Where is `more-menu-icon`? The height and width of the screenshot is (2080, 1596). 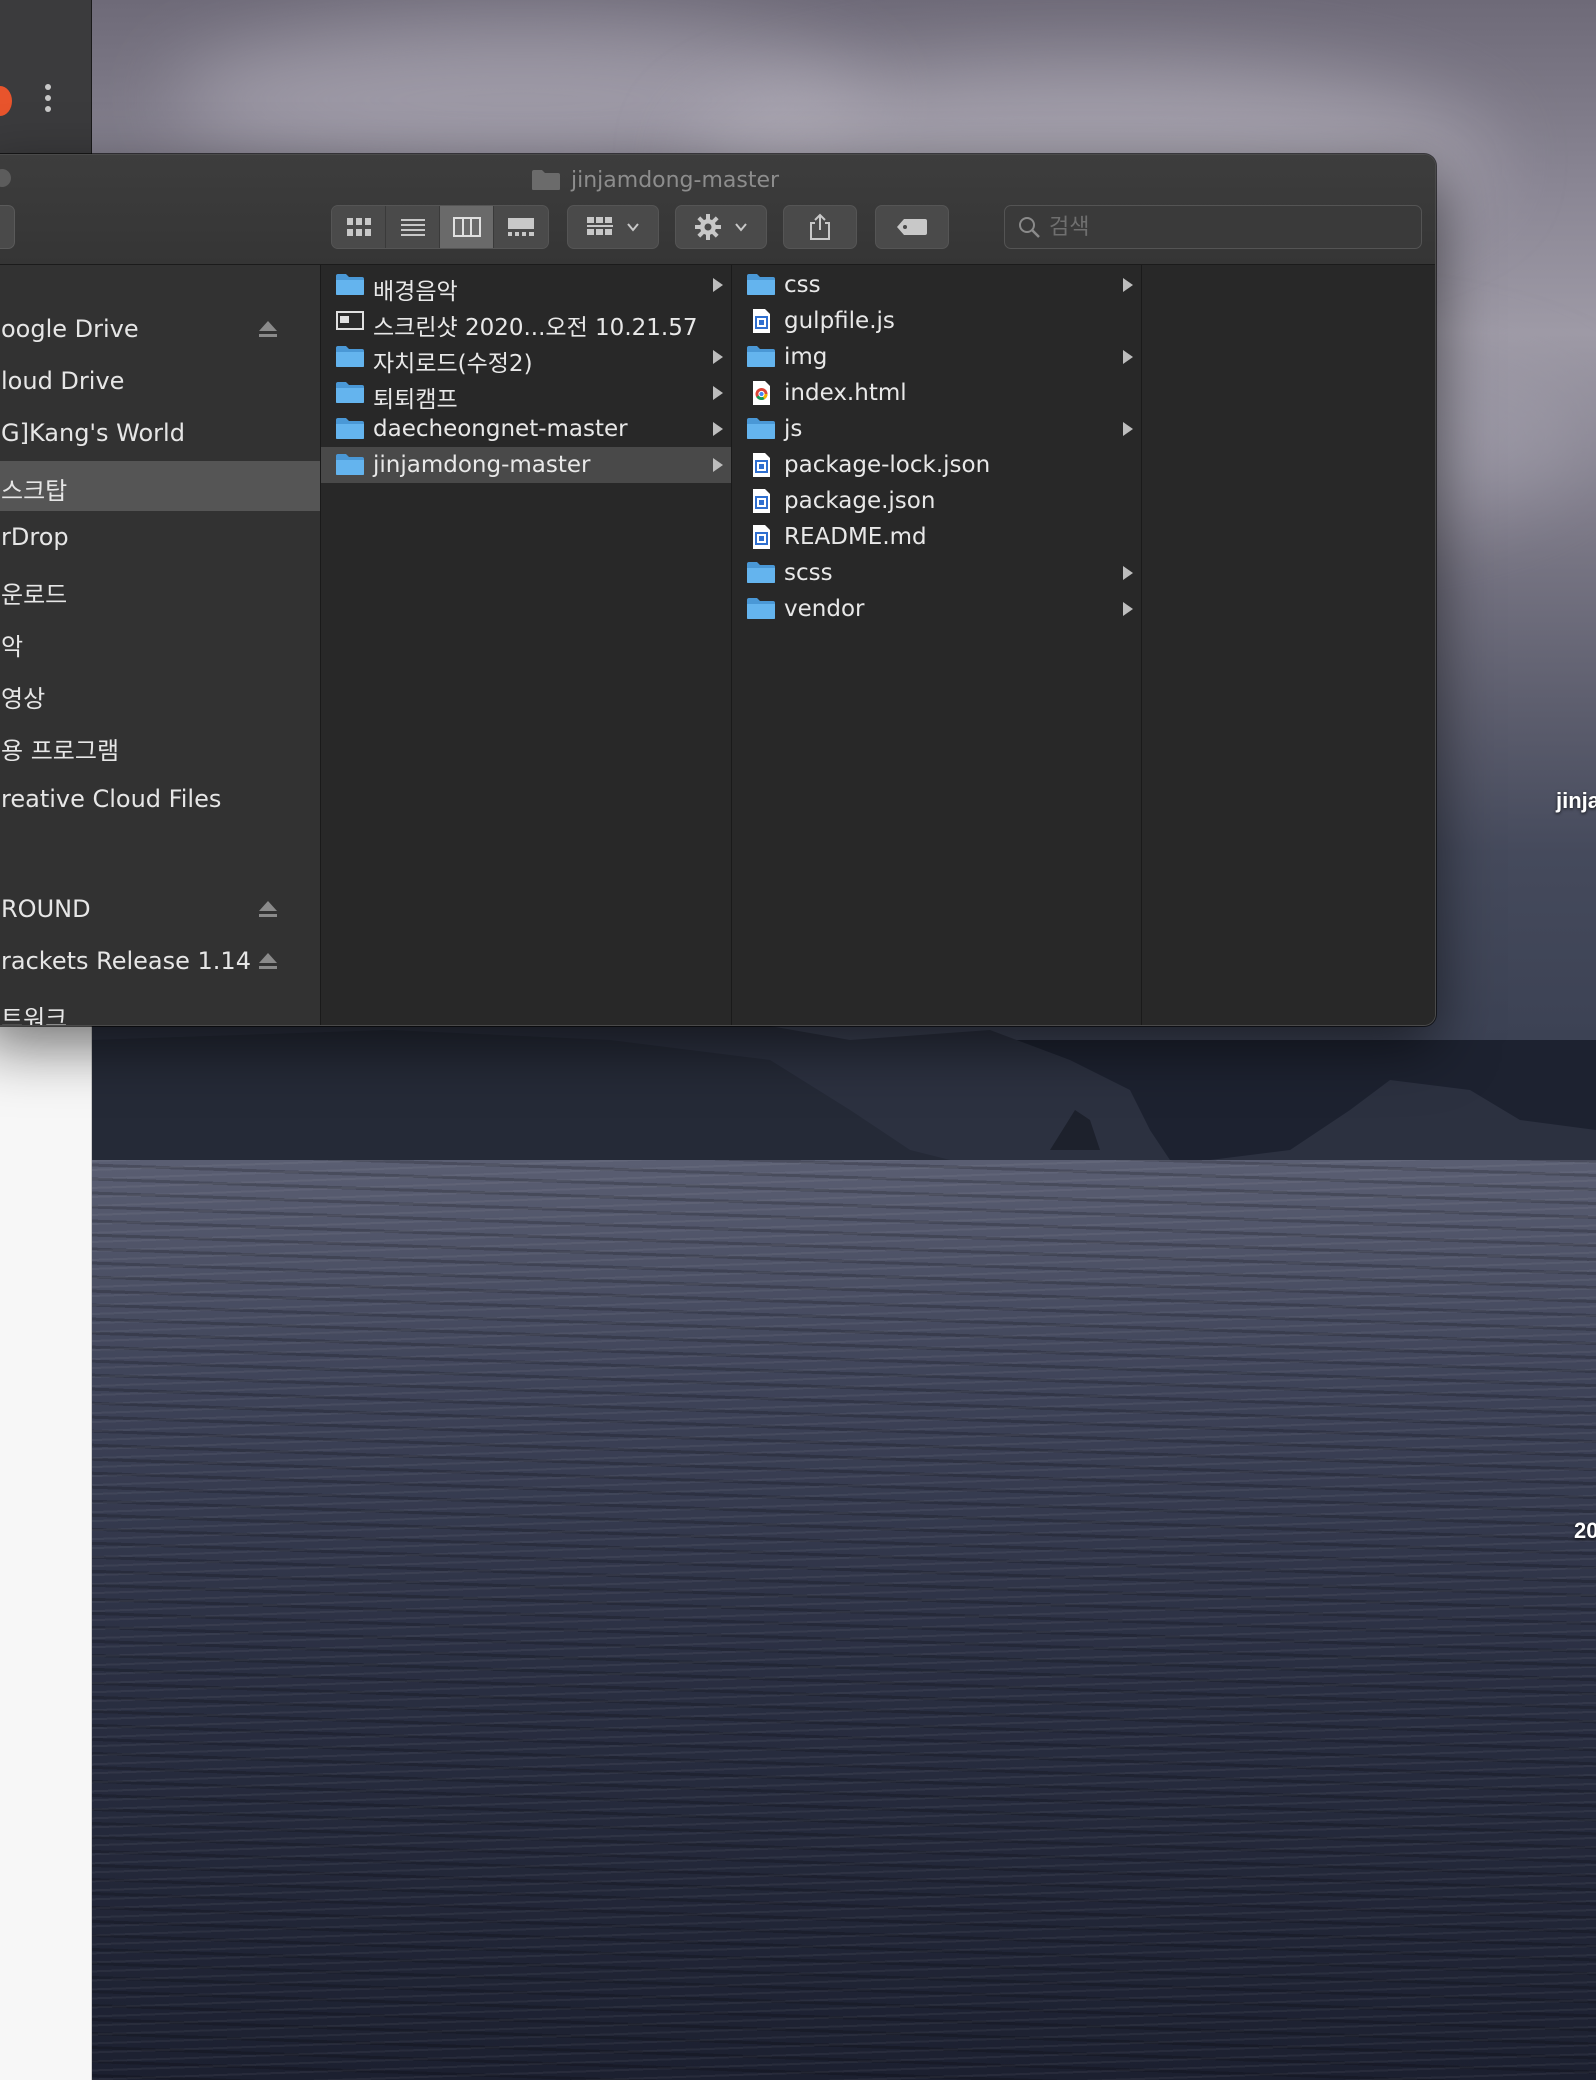 more-menu-icon is located at coordinates (48, 101).